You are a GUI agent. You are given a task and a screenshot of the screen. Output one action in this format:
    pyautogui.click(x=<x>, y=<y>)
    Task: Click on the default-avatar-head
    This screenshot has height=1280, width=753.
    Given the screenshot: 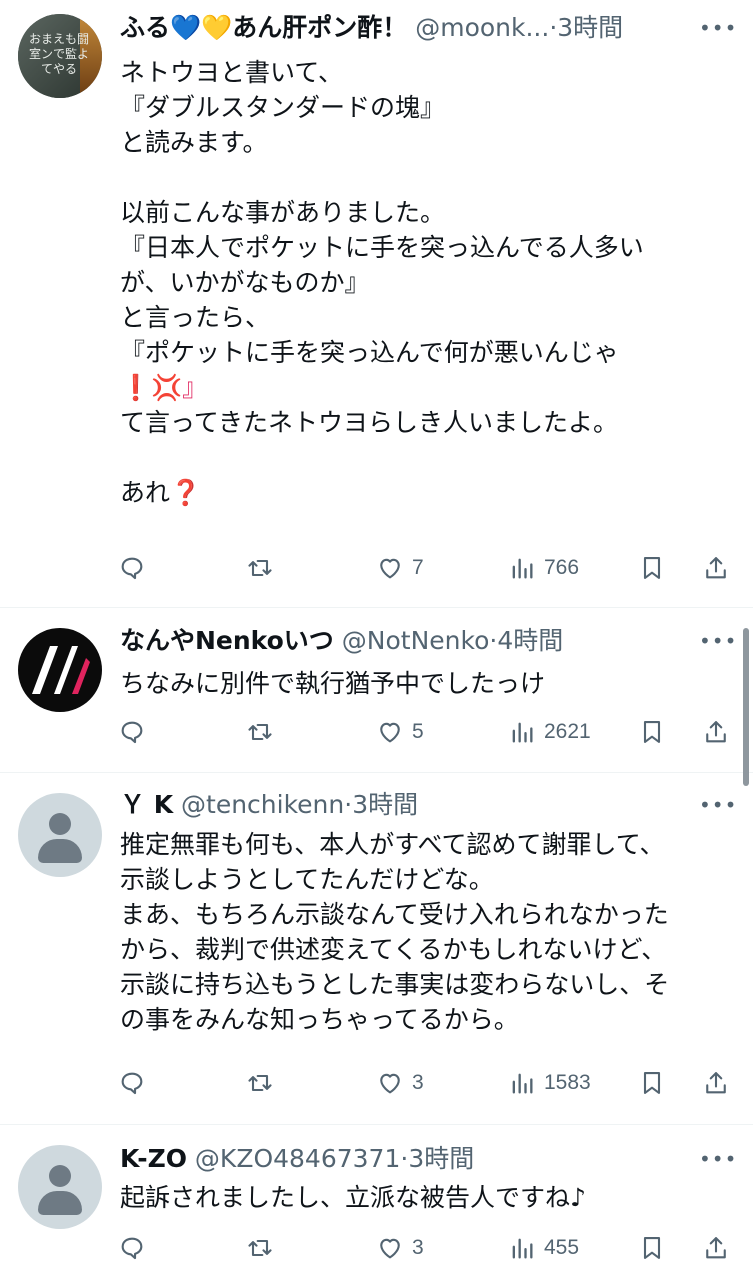 What is the action you would take?
    pyautogui.click(x=60, y=1176)
    